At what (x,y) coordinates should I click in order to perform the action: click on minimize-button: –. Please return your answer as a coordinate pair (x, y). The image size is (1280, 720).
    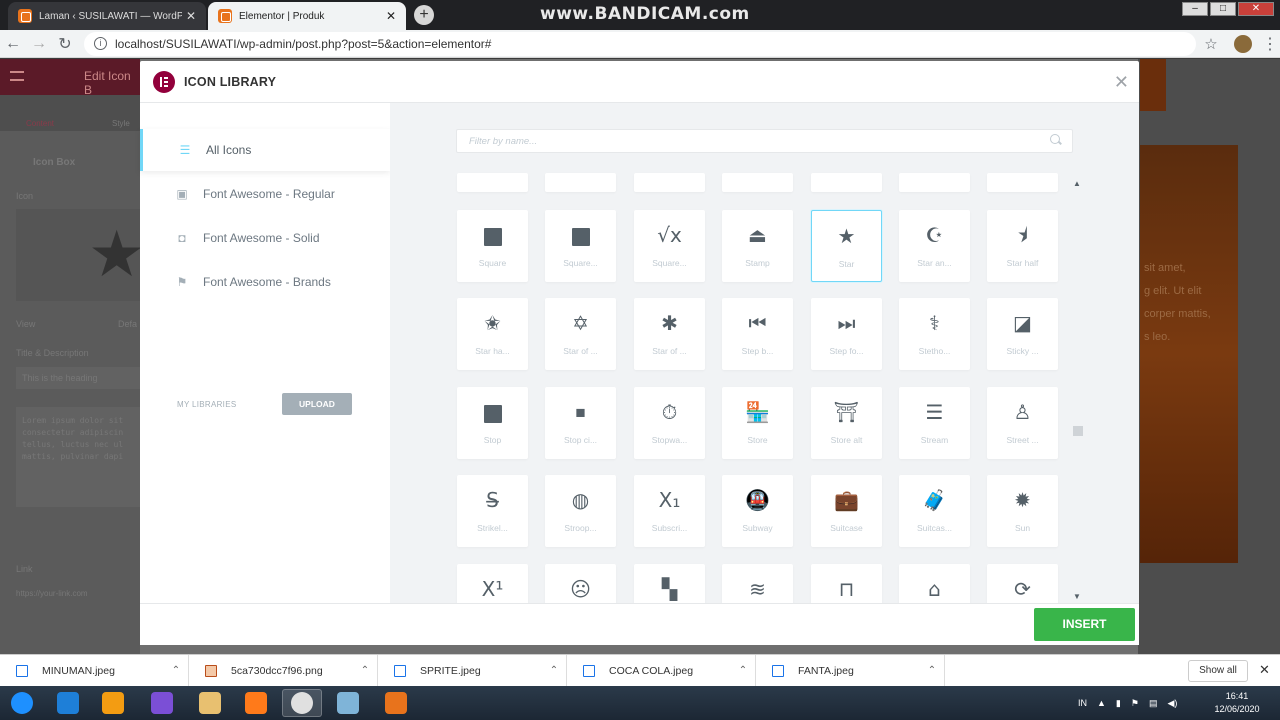
    Looking at the image, I should click on (1195, 9).